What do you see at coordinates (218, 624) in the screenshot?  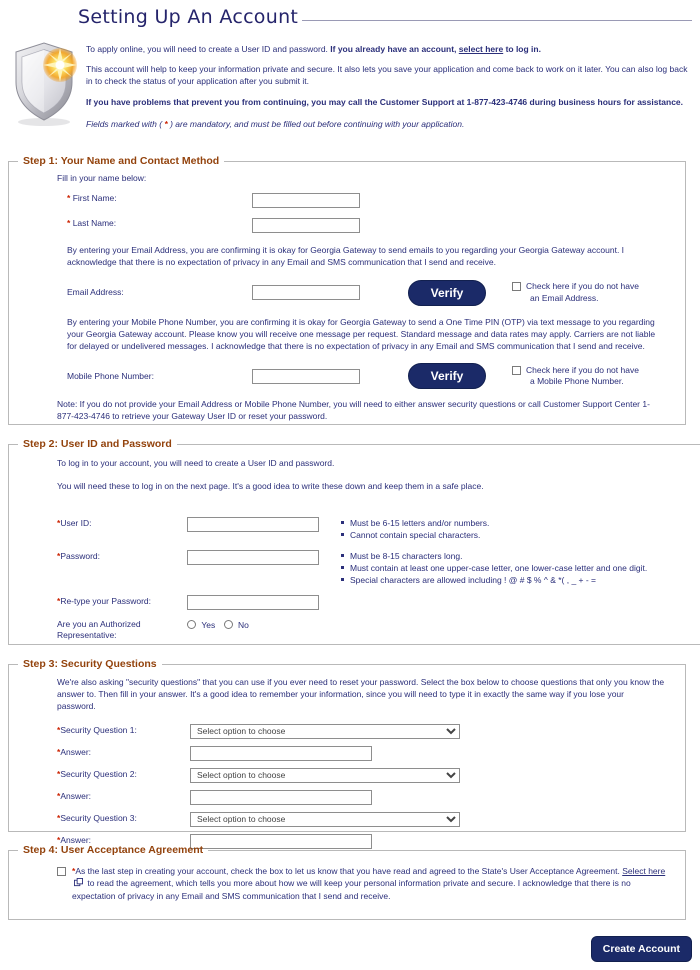 I see `authorized-representative-radio-group: Yes No` at bounding box center [218, 624].